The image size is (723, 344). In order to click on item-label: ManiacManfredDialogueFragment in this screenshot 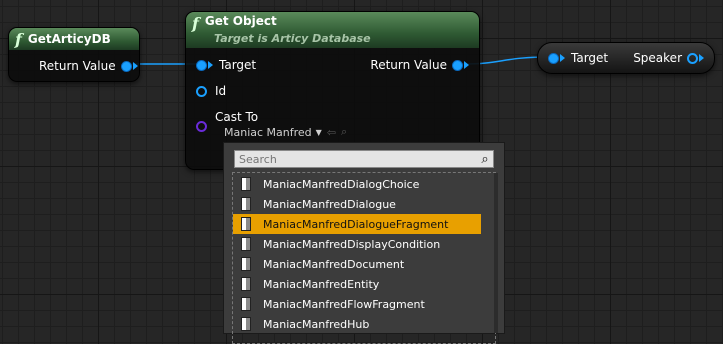, I will do `click(356, 224)`.